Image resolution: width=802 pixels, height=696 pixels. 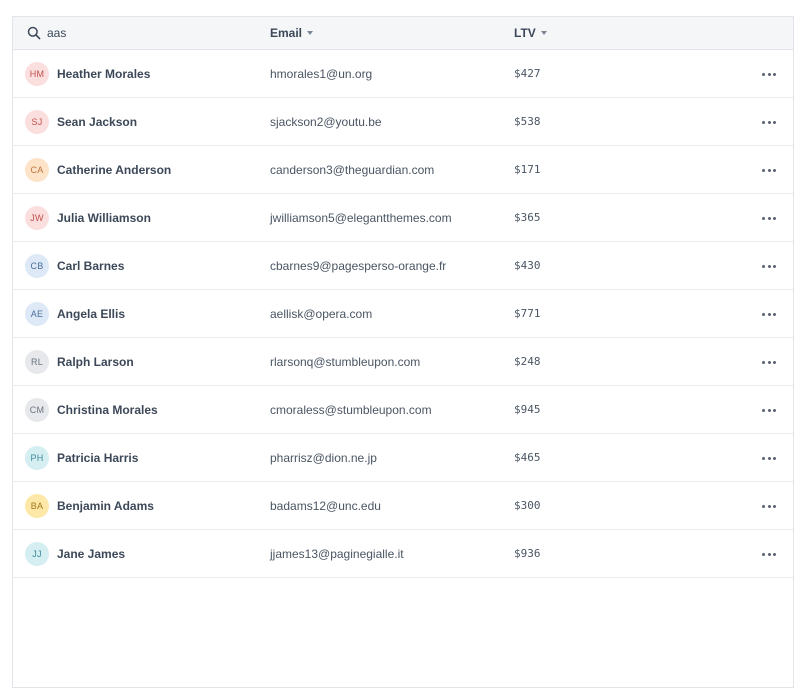 What do you see at coordinates (37, 74) in the screenshot?
I see `avatar: HM` at bounding box center [37, 74].